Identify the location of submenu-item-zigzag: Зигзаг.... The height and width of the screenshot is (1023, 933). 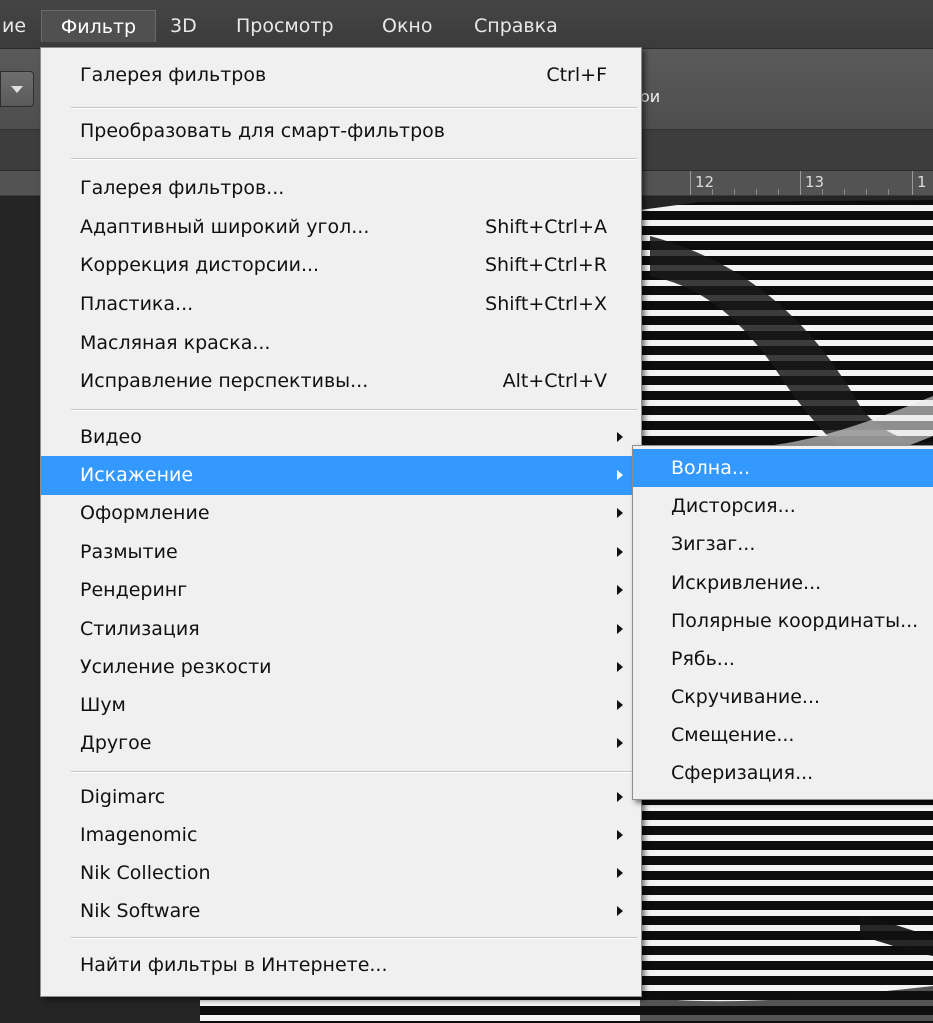
(783, 544).